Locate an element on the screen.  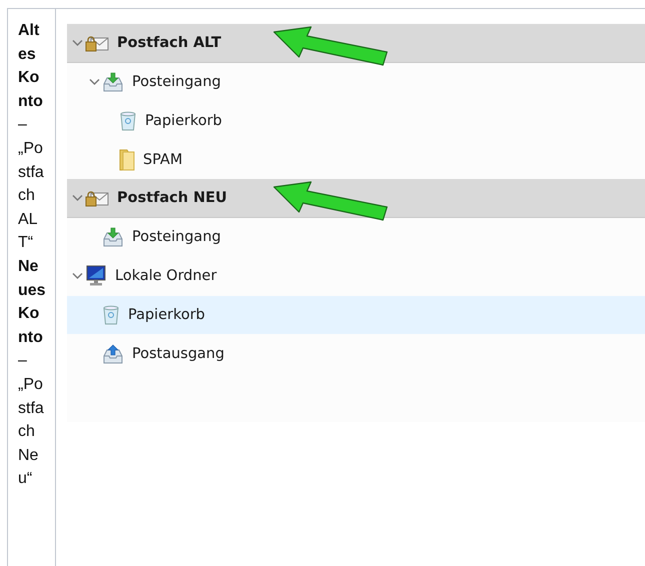
outbox-icon is located at coordinates (113, 354).